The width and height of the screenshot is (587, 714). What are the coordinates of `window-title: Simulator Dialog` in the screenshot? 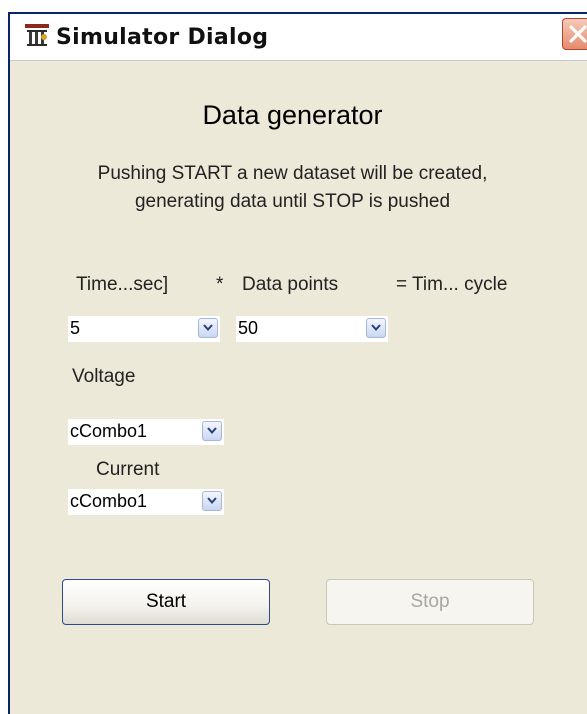 It's located at (162, 37).